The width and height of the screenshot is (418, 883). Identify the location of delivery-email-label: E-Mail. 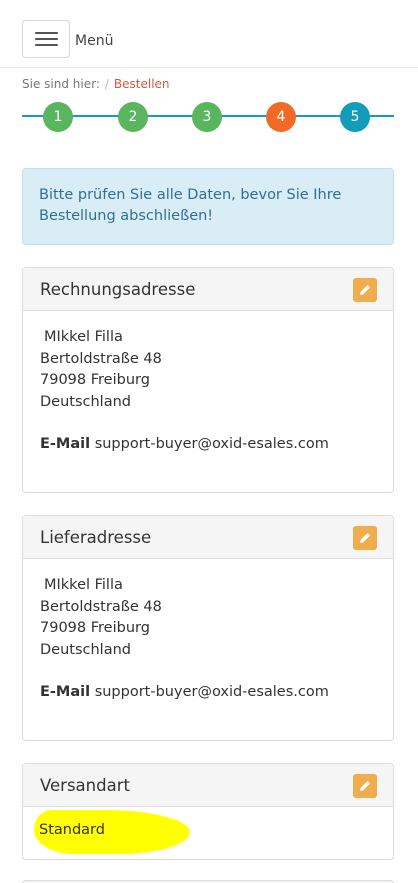
(65, 692).